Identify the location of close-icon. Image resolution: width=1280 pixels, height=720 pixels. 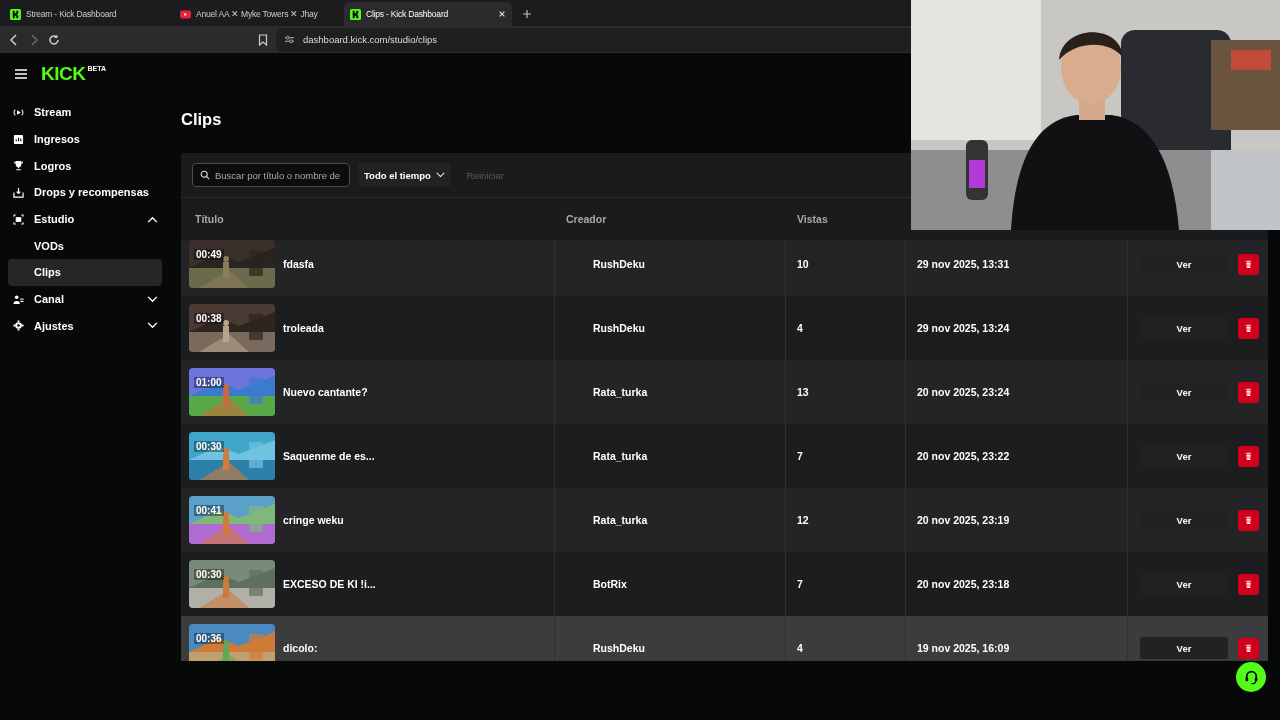
(502, 14).